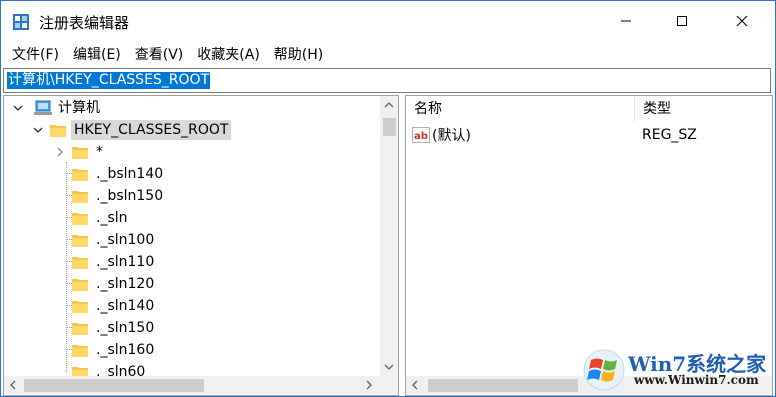 The width and height of the screenshot is (776, 397). I want to click on minimize-icon, so click(626, 21).